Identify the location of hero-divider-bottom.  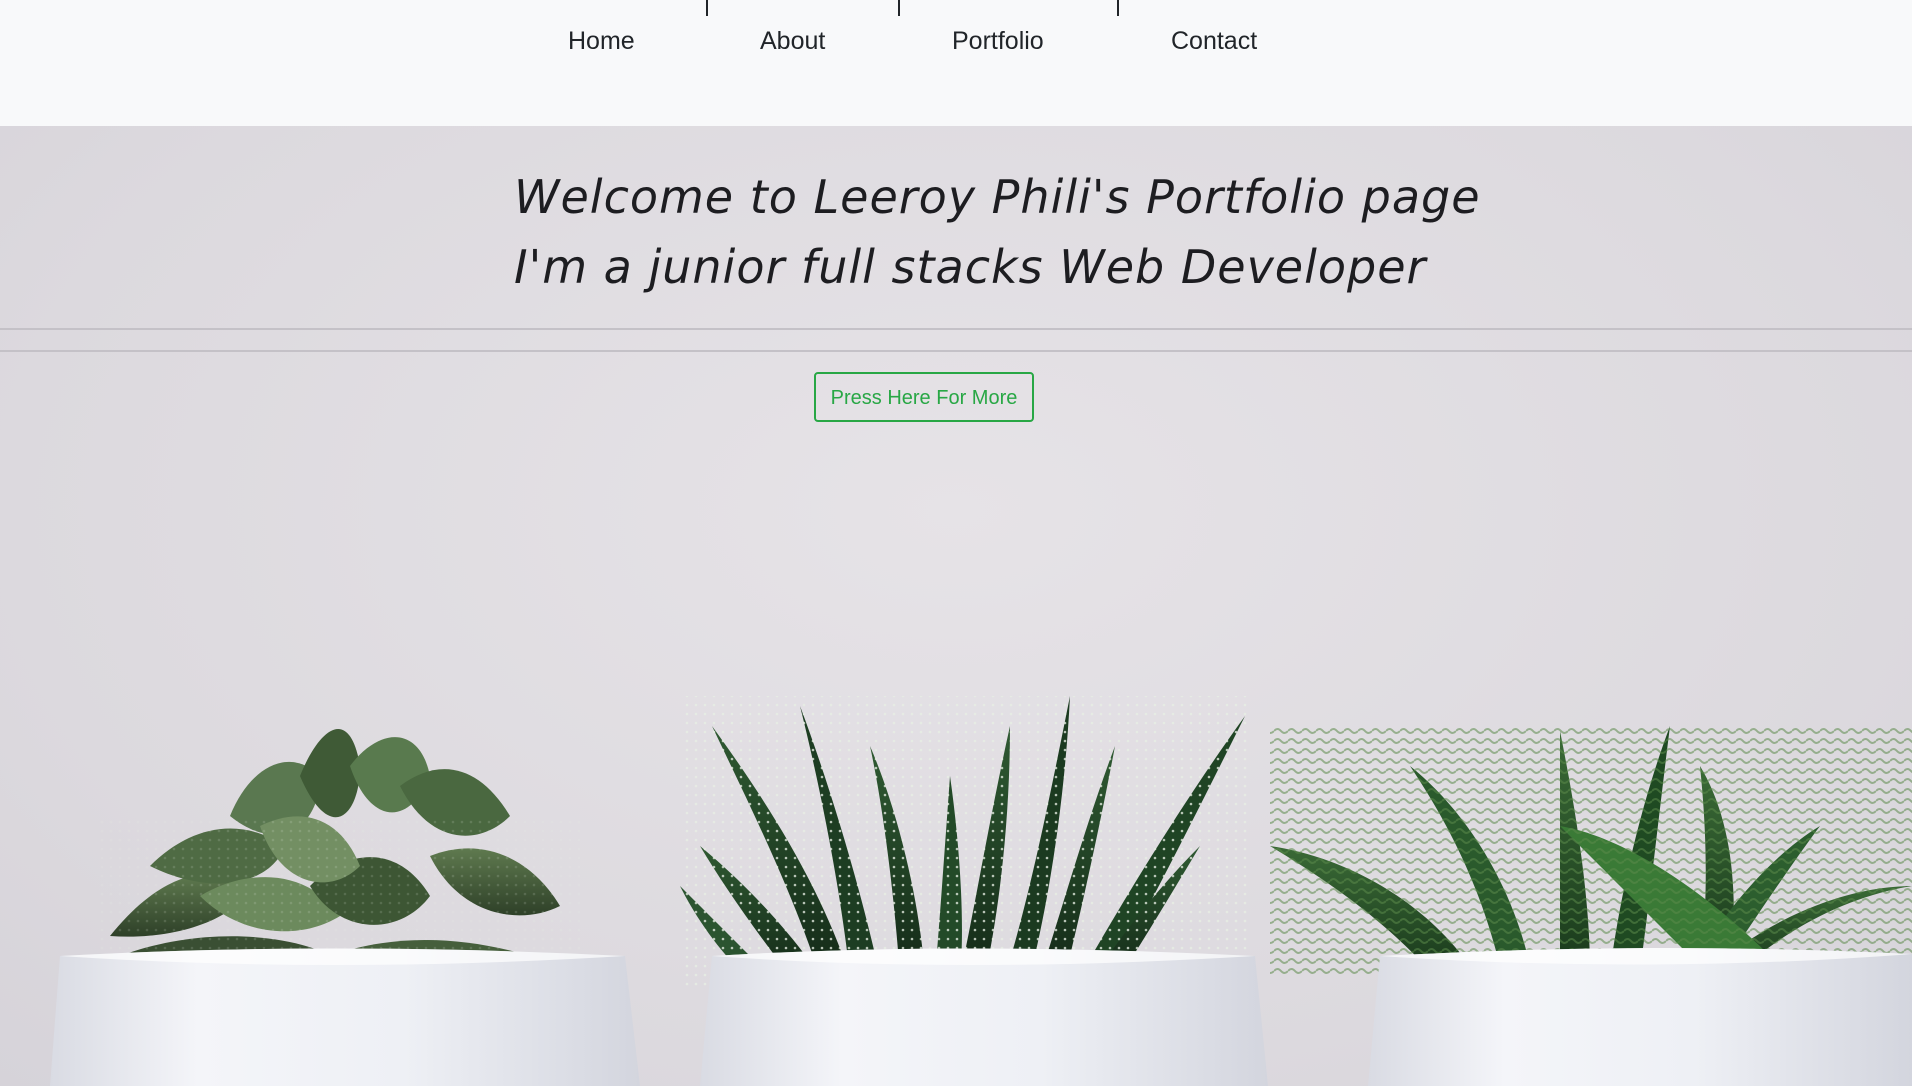
(956, 351).